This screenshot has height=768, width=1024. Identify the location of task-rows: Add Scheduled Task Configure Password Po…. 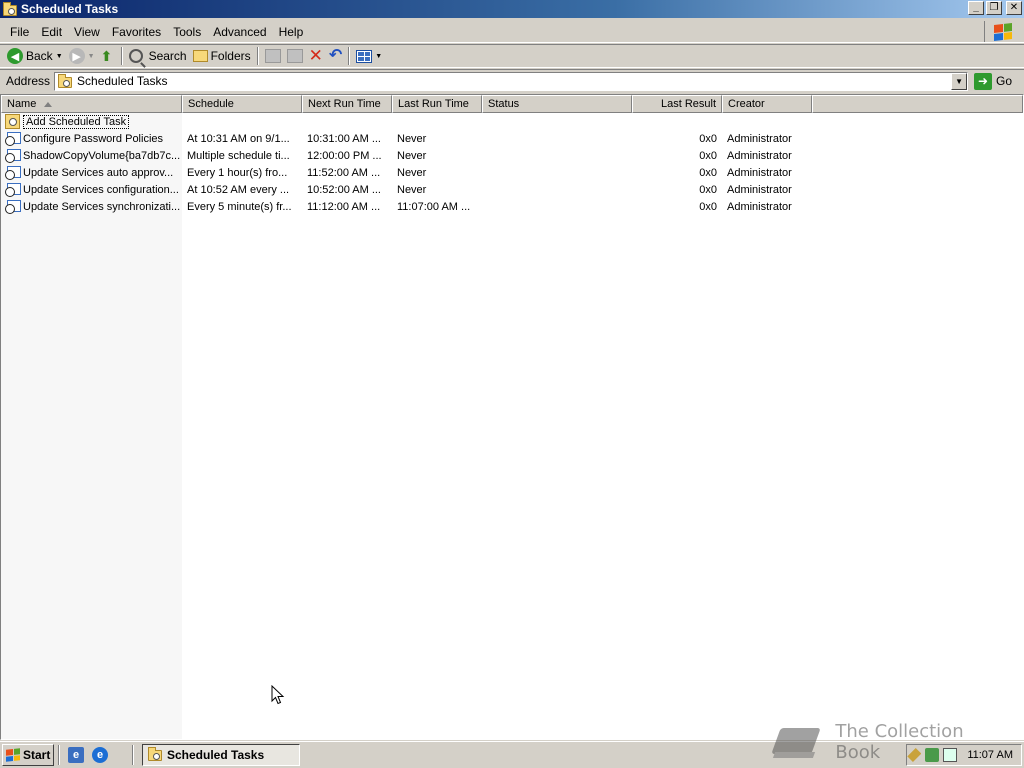
(406, 164).